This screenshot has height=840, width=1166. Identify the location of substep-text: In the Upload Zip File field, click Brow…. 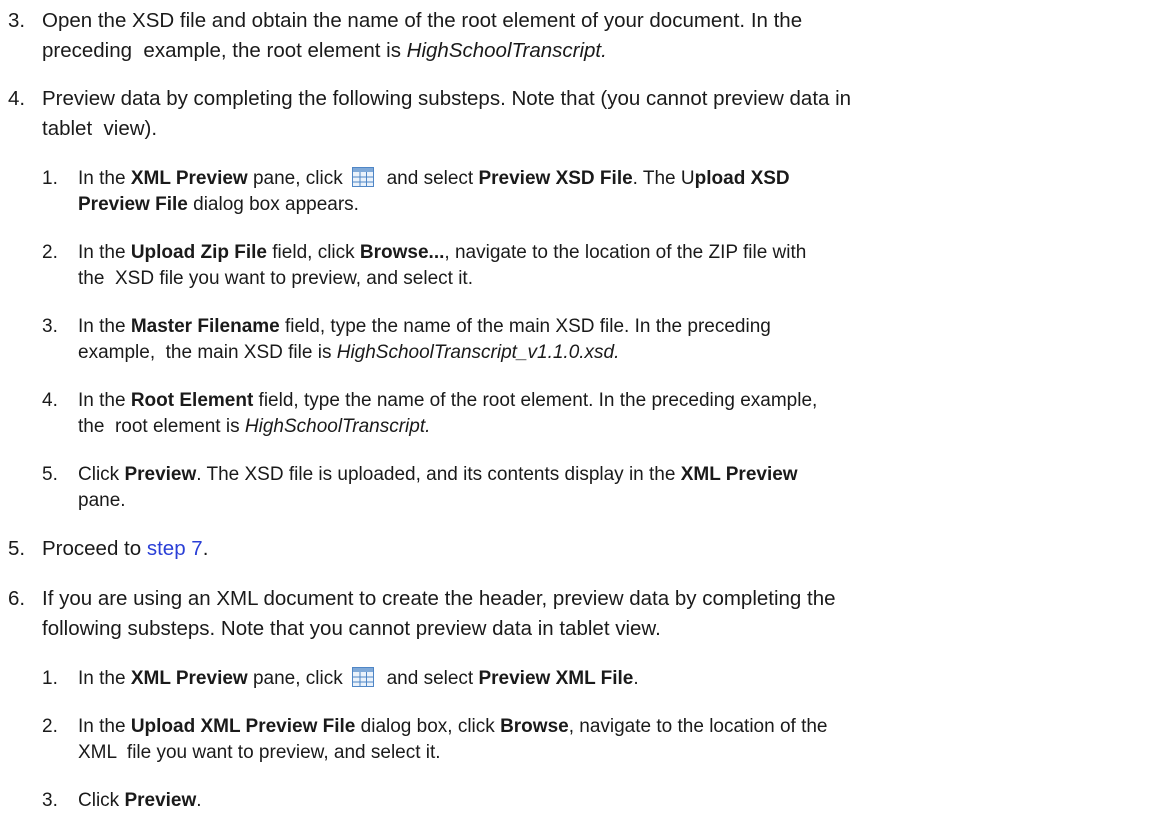
(442, 252).